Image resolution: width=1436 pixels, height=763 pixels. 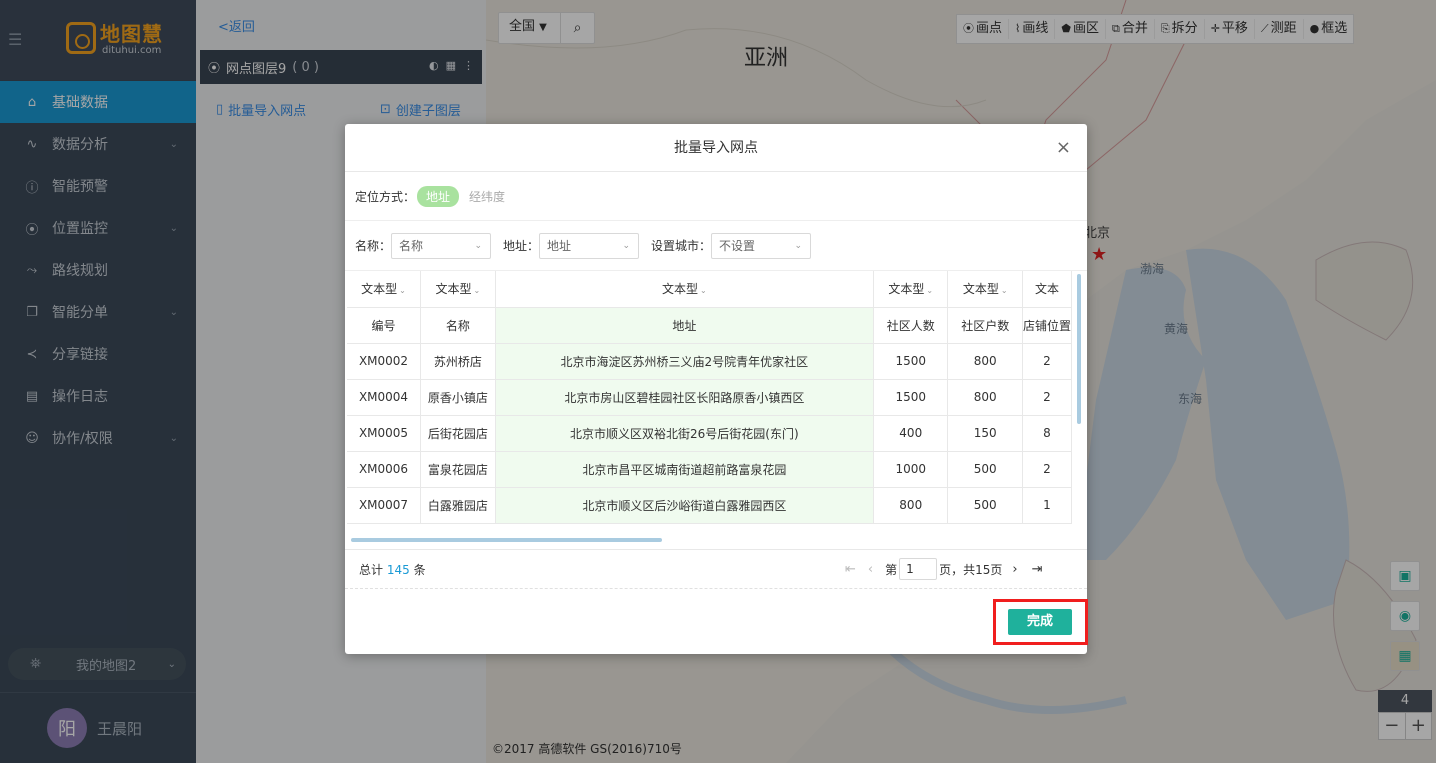 What do you see at coordinates (398, 569) in the screenshot?
I see `total-number: 145` at bounding box center [398, 569].